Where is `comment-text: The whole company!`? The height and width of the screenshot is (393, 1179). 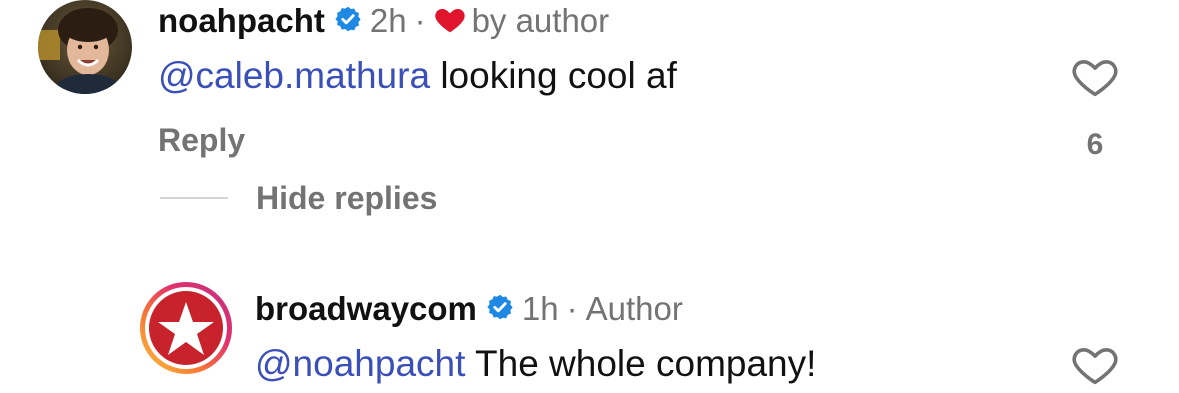 comment-text: The whole company! is located at coordinates (646, 363).